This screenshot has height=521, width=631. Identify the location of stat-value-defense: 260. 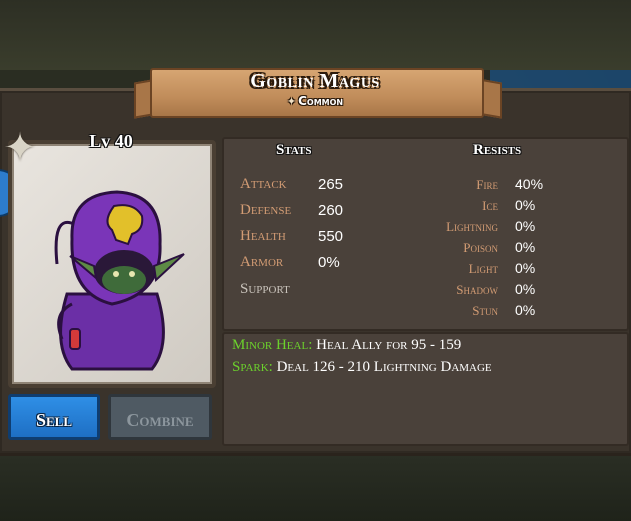
(331, 210).